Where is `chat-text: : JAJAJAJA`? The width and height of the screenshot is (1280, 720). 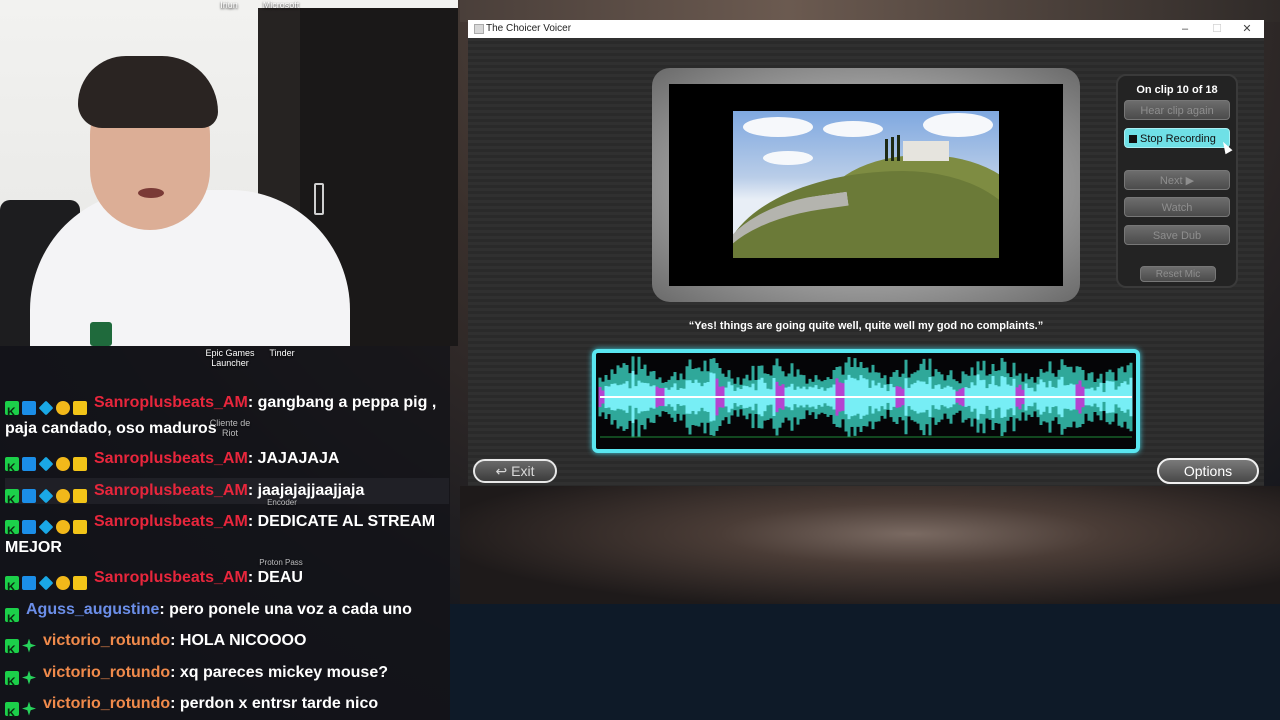 chat-text: : JAJAJAJA is located at coordinates (293, 458).